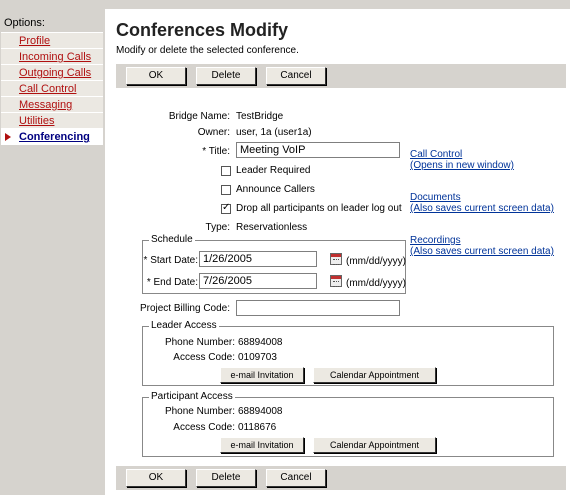 This screenshot has height=495, width=570. What do you see at coordinates (45, 105) in the screenshot?
I see `sidebar-item-label: Messaging` at bounding box center [45, 105].